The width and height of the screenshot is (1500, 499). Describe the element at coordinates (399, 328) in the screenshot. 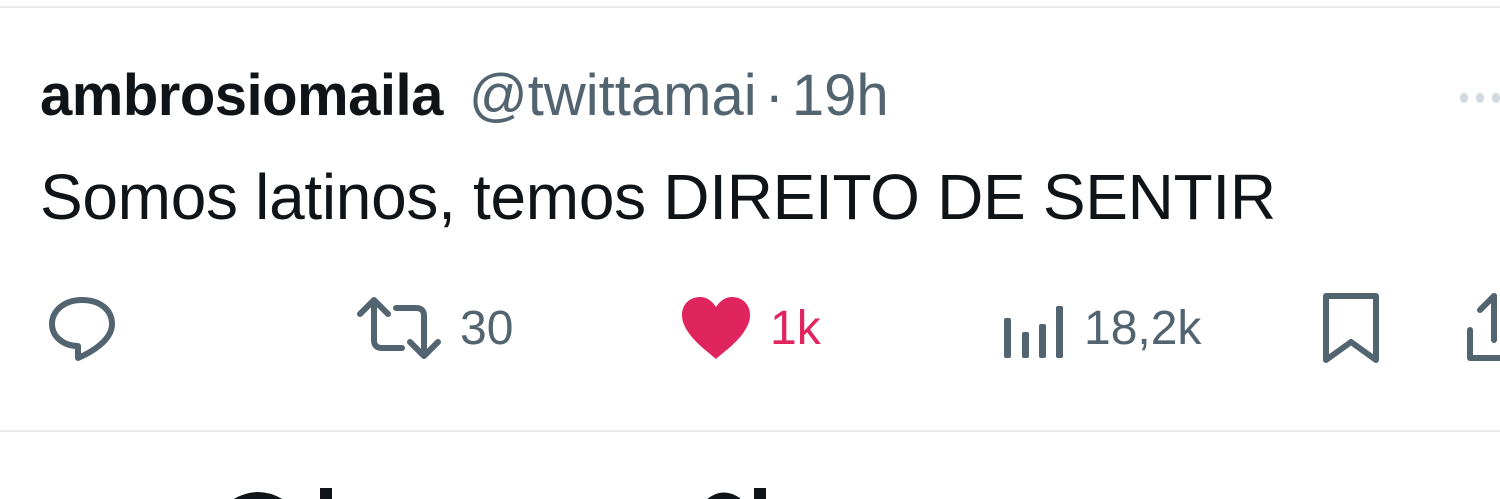

I see `retweet-icon` at that location.